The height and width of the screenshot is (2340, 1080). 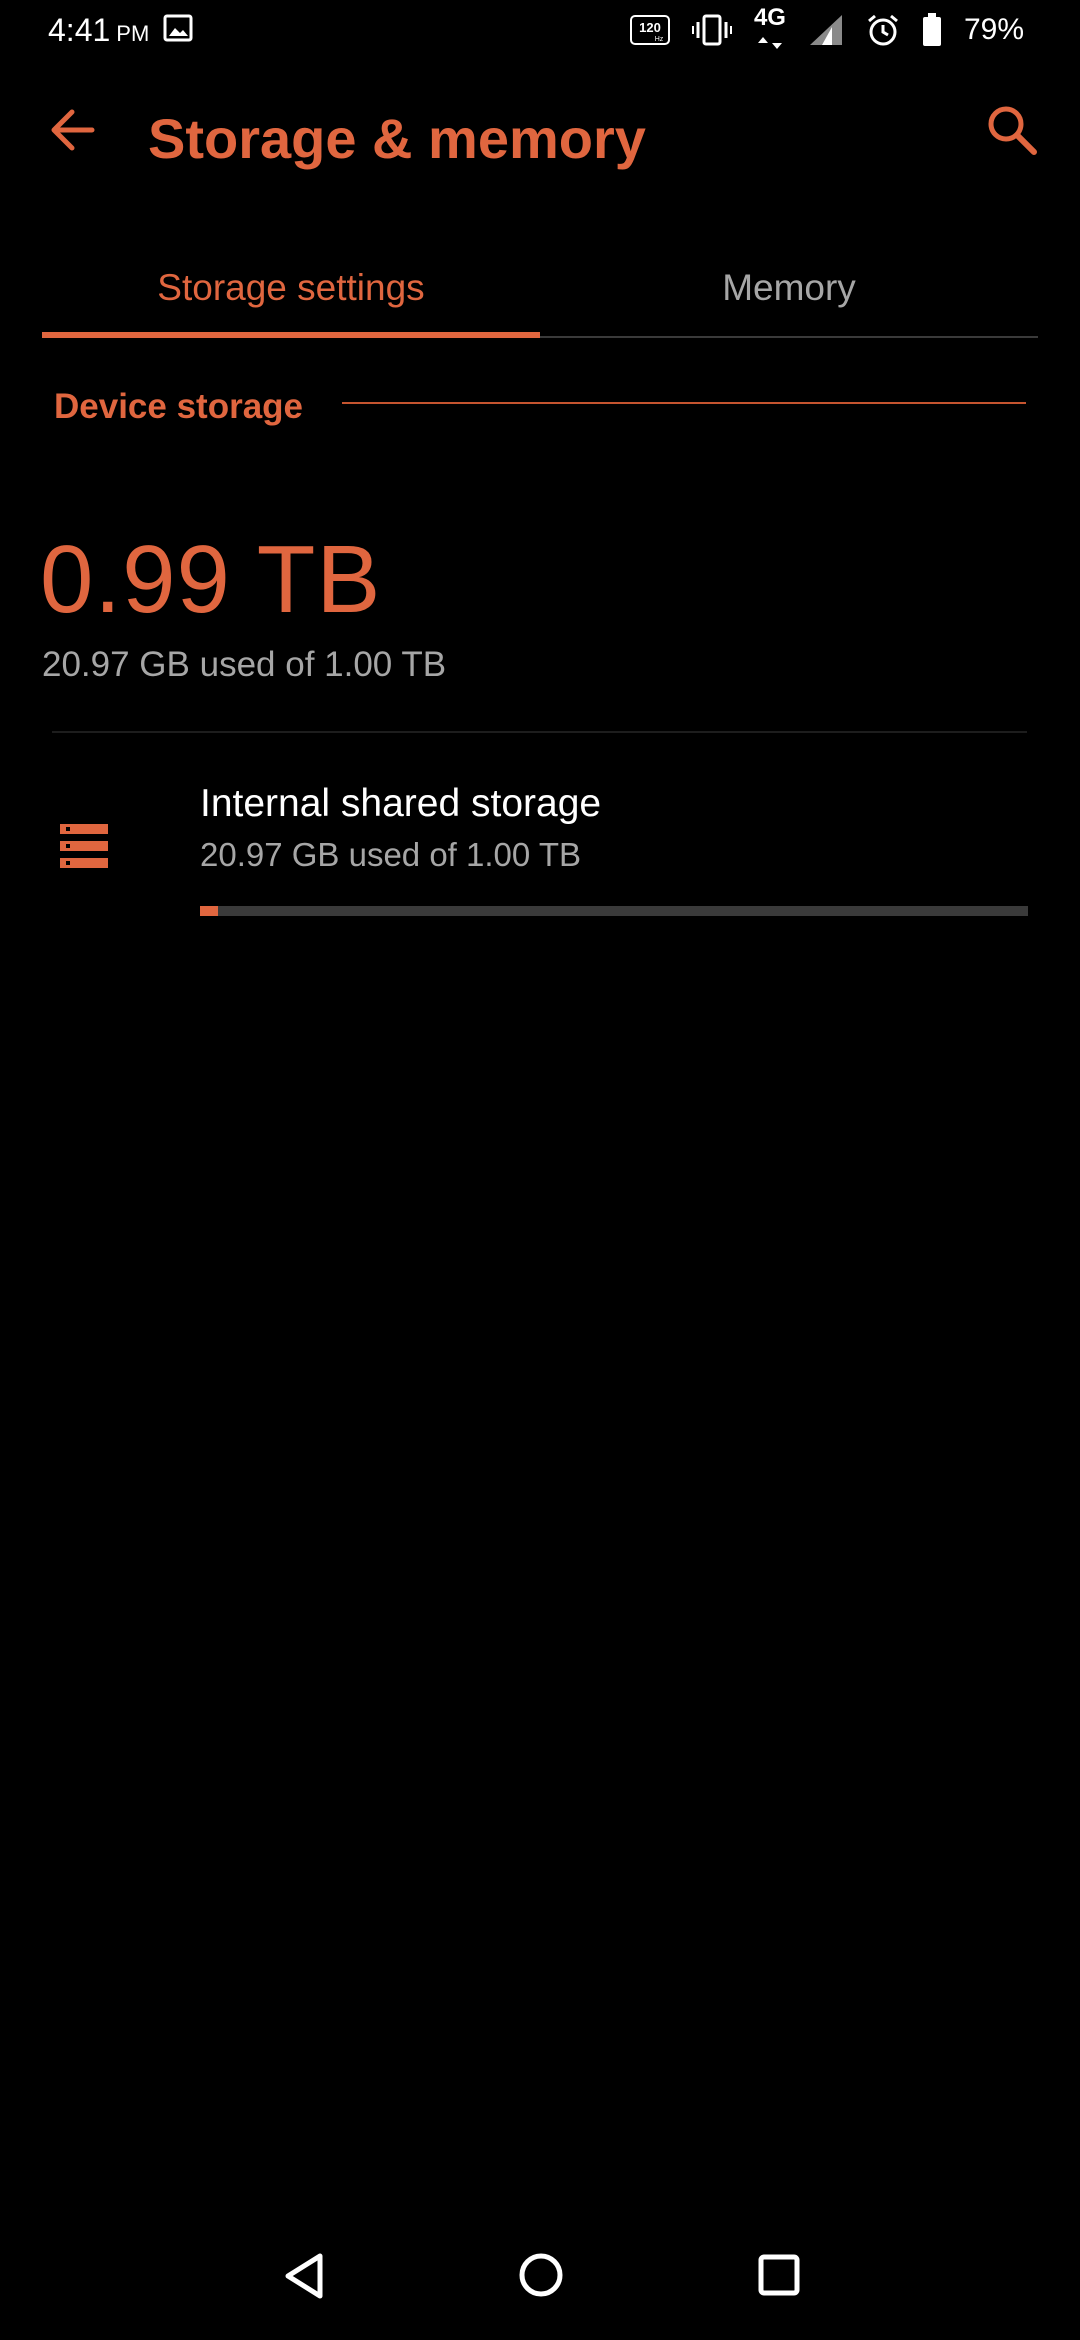 I want to click on network-type-label: 4G, so click(x=769, y=17).